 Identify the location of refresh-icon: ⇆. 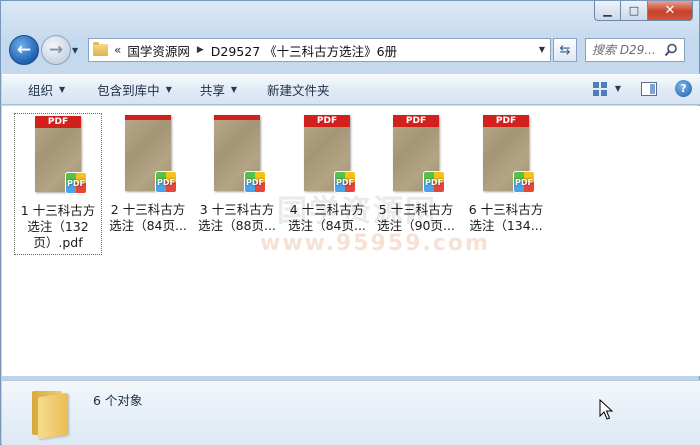
(565, 50).